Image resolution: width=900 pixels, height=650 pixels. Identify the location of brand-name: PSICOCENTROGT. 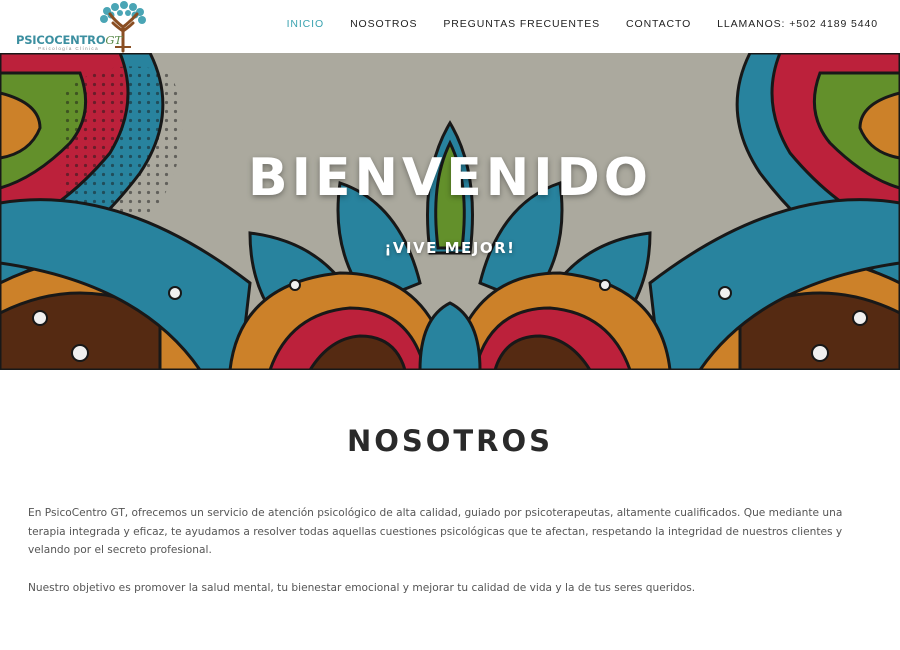
(69, 40).